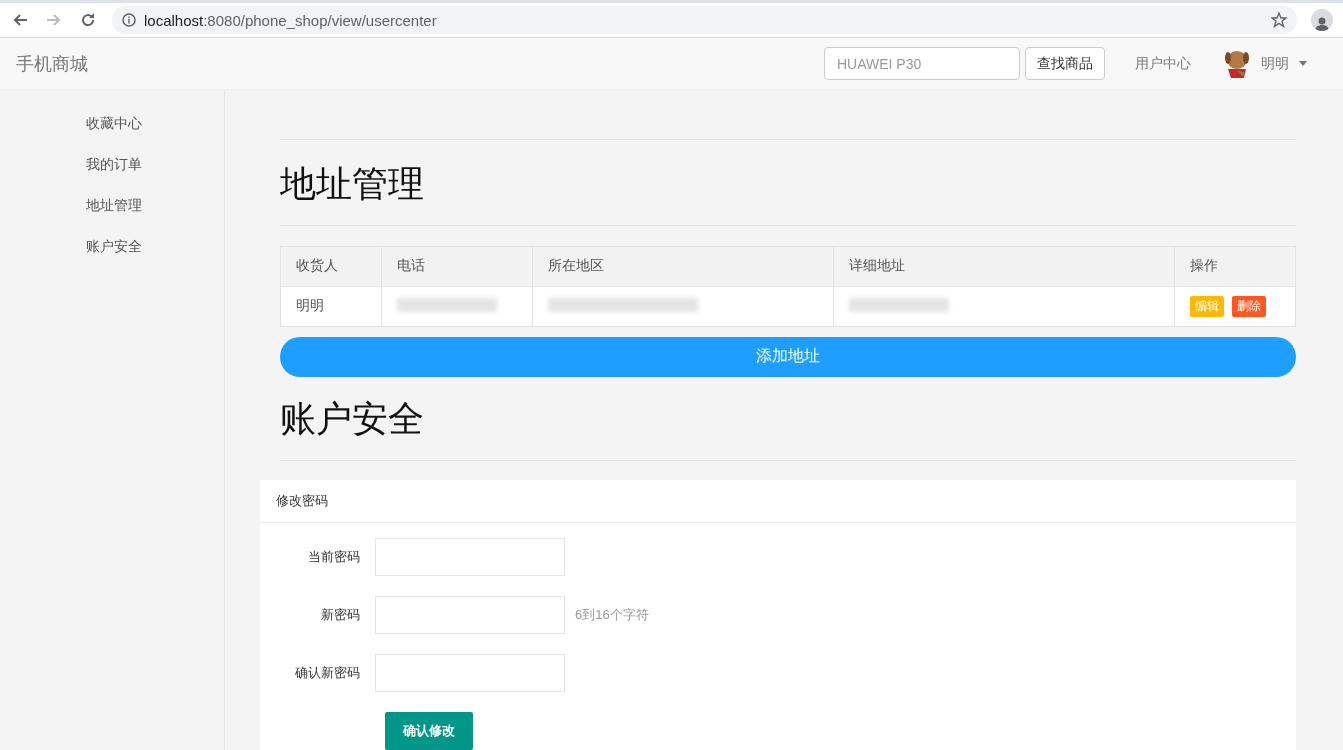  I want to click on section-title: 账户安全, so click(788, 428).